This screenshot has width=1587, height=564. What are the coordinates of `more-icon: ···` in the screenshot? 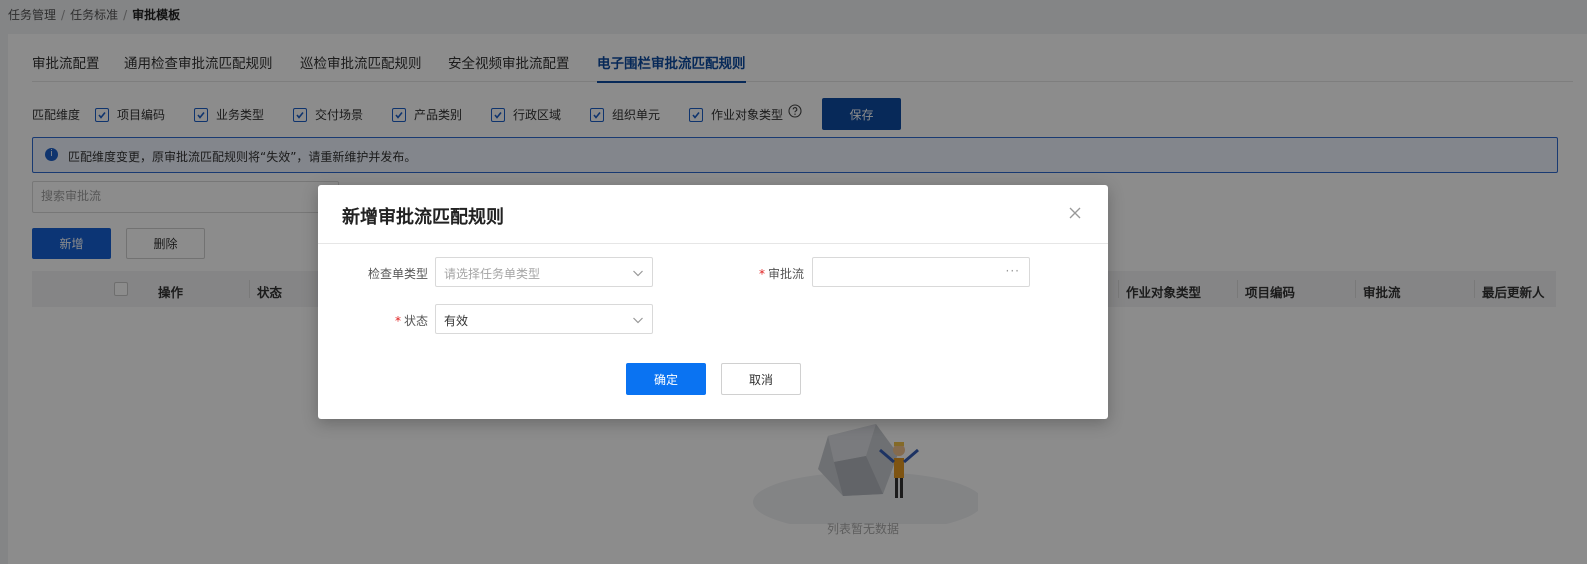 It's located at (1013, 271).